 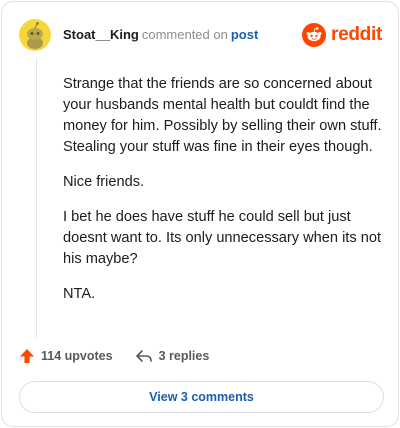 What do you see at coordinates (244, 34) in the screenshot?
I see `post-link: post` at bounding box center [244, 34].